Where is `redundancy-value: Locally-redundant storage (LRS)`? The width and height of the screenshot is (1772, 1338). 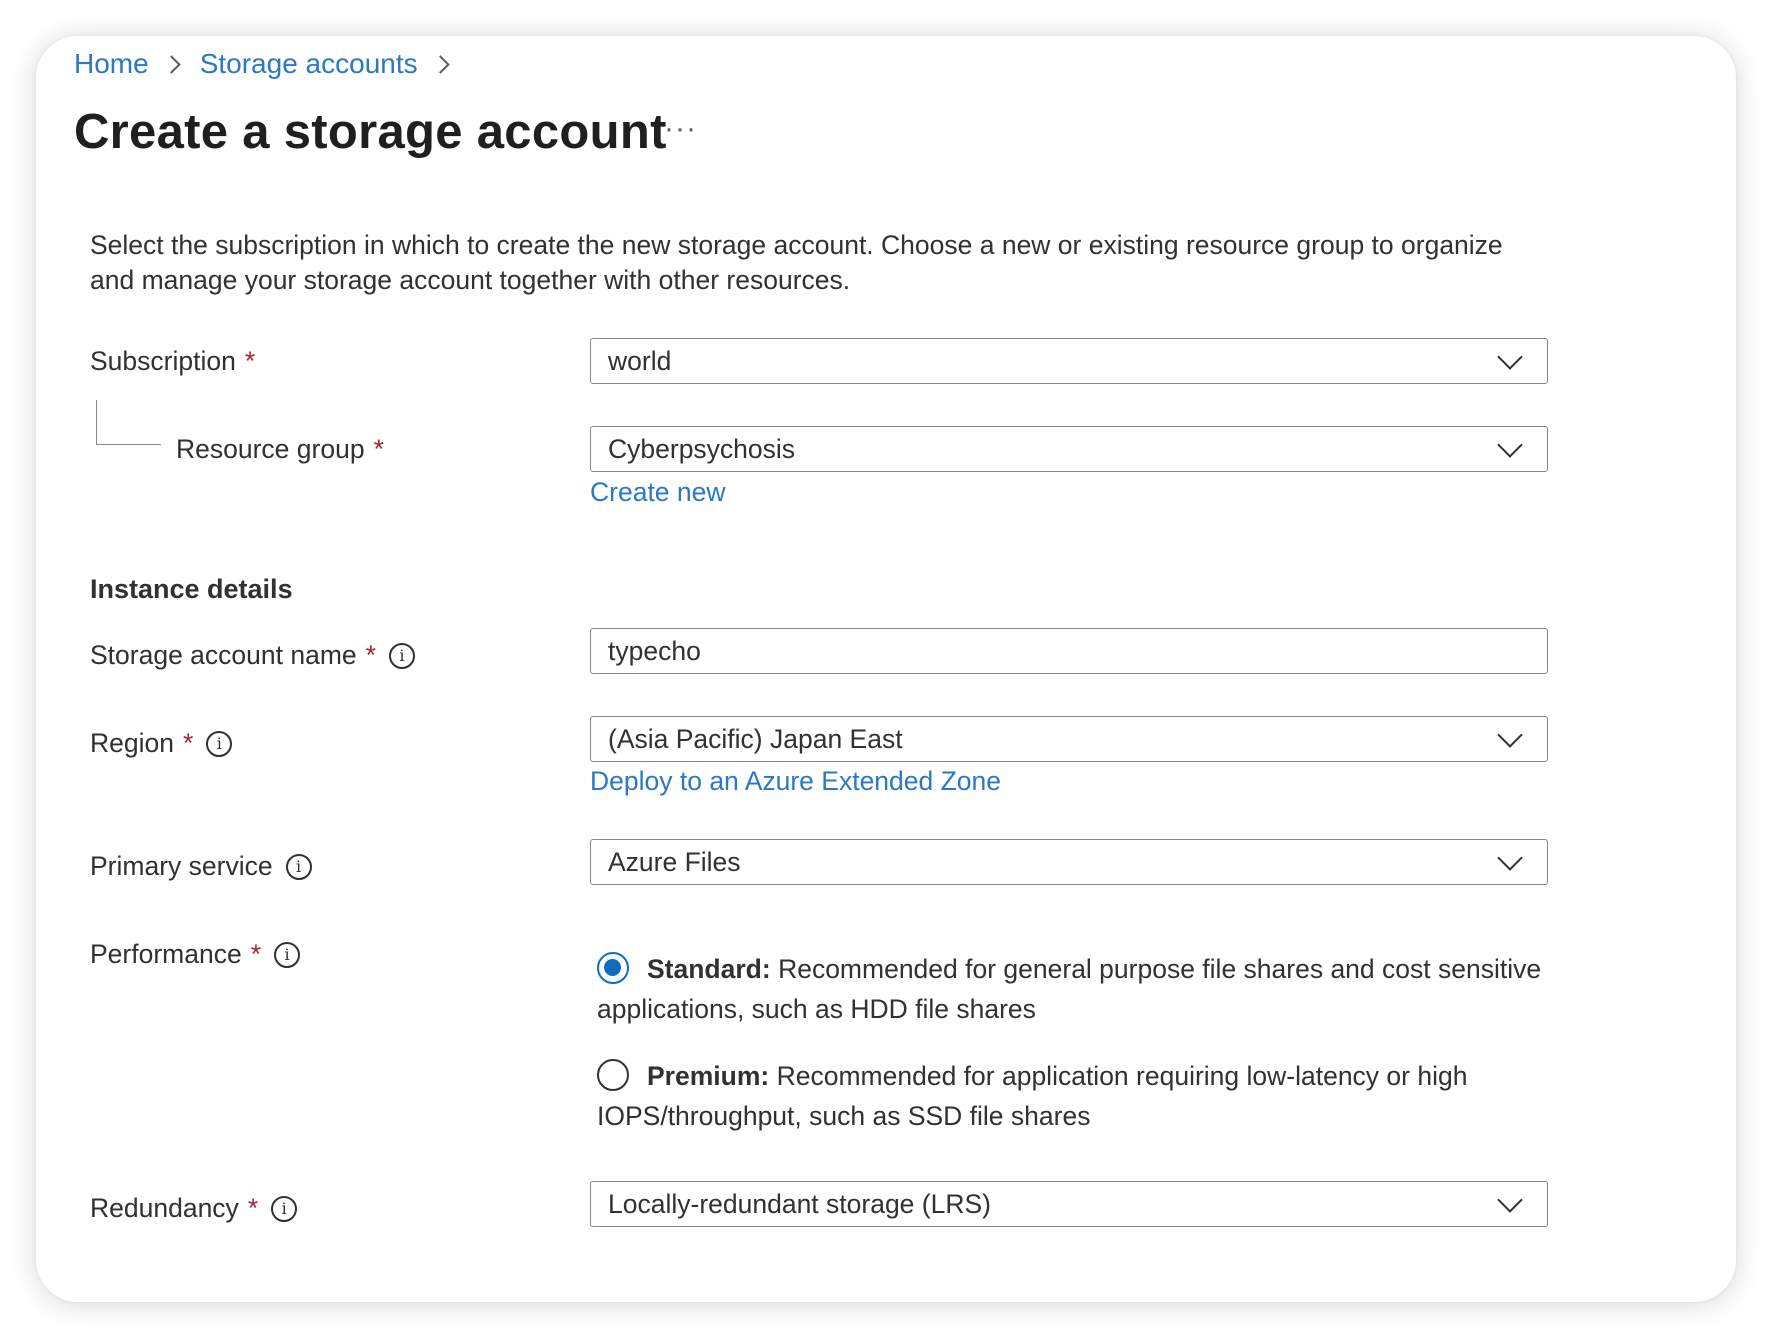 redundancy-value: Locally-redundant storage (LRS) is located at coordinates (799, 1203).